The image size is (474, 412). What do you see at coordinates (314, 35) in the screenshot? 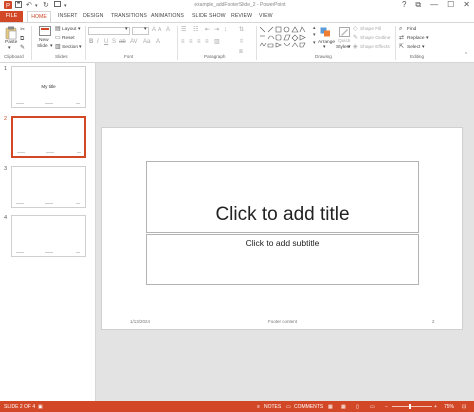
I see `shapes-scroll-down-icon: ▾` at bounding box center [314, 35].